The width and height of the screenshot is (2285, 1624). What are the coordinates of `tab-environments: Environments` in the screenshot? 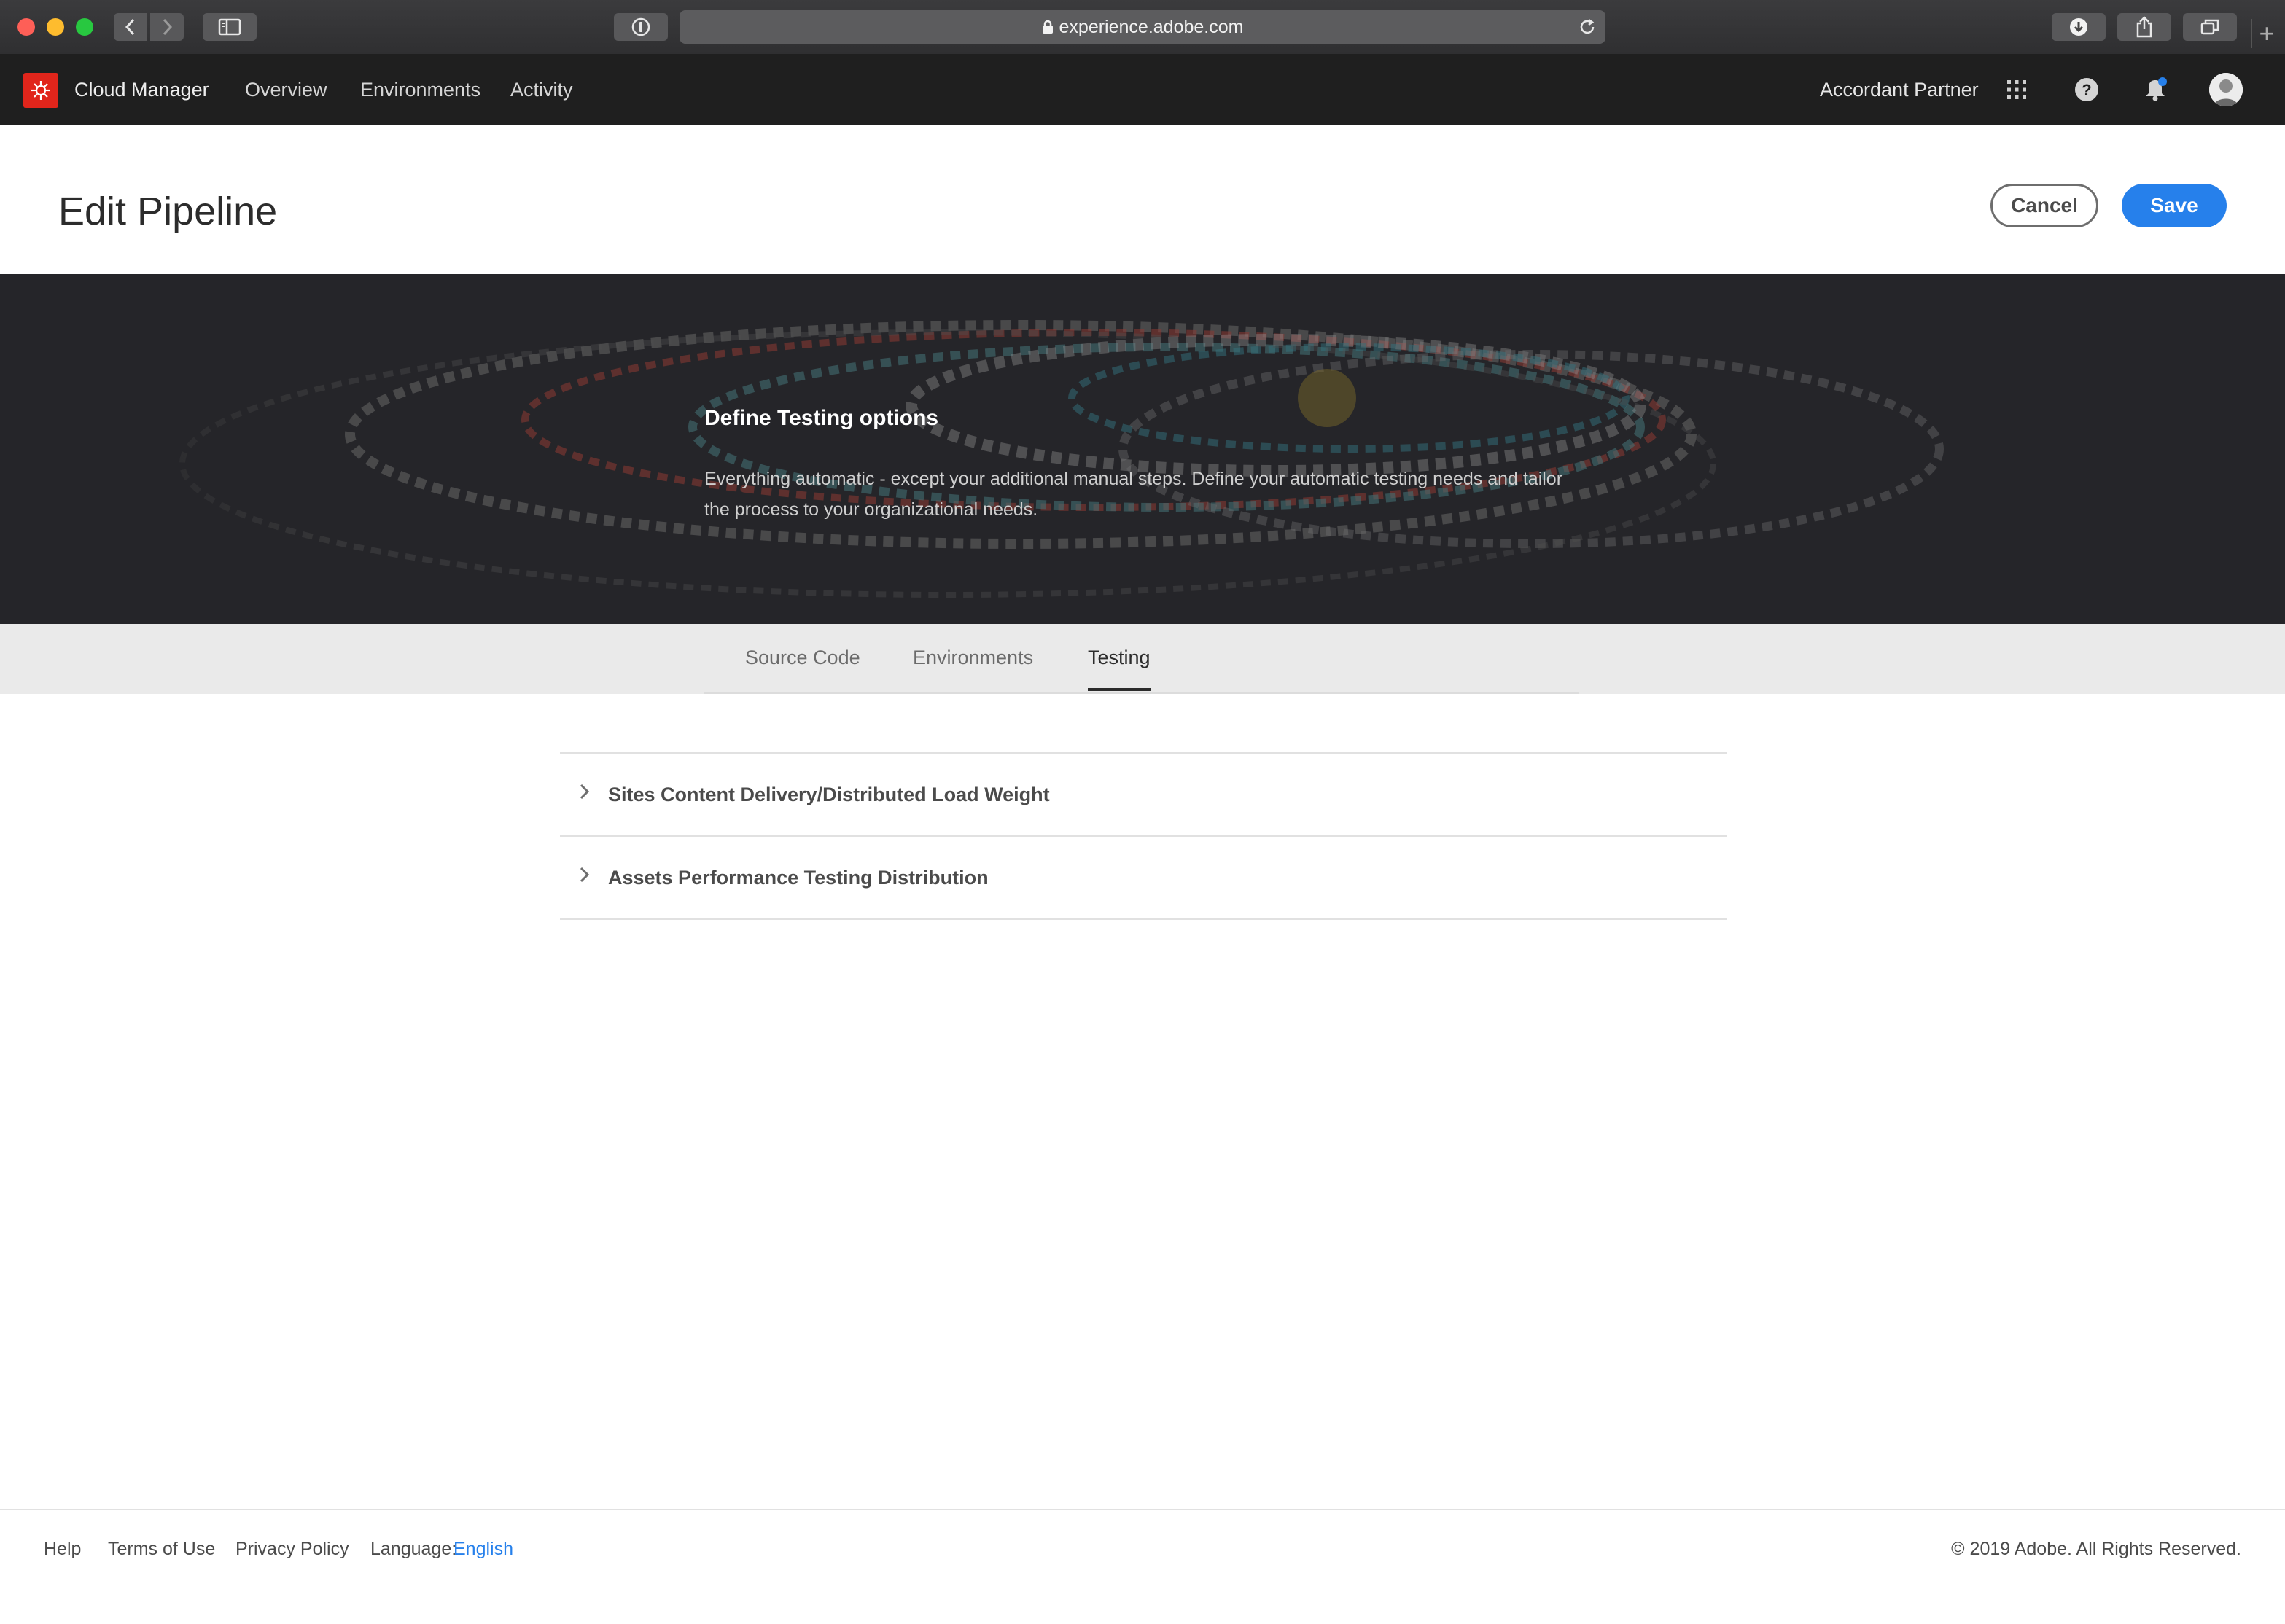 It's located at (973, 657).